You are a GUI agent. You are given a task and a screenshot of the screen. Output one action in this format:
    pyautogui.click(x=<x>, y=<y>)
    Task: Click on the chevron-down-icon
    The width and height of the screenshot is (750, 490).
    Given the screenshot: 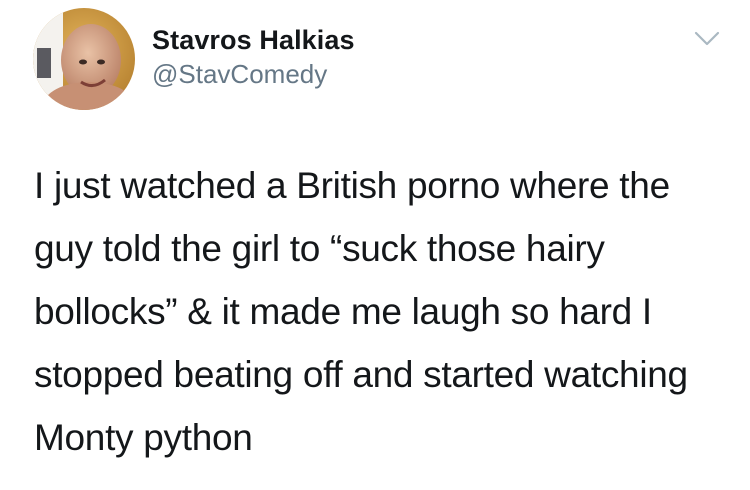 What is the action you would take?
    pyautogui.click(x=707, y=39)
    